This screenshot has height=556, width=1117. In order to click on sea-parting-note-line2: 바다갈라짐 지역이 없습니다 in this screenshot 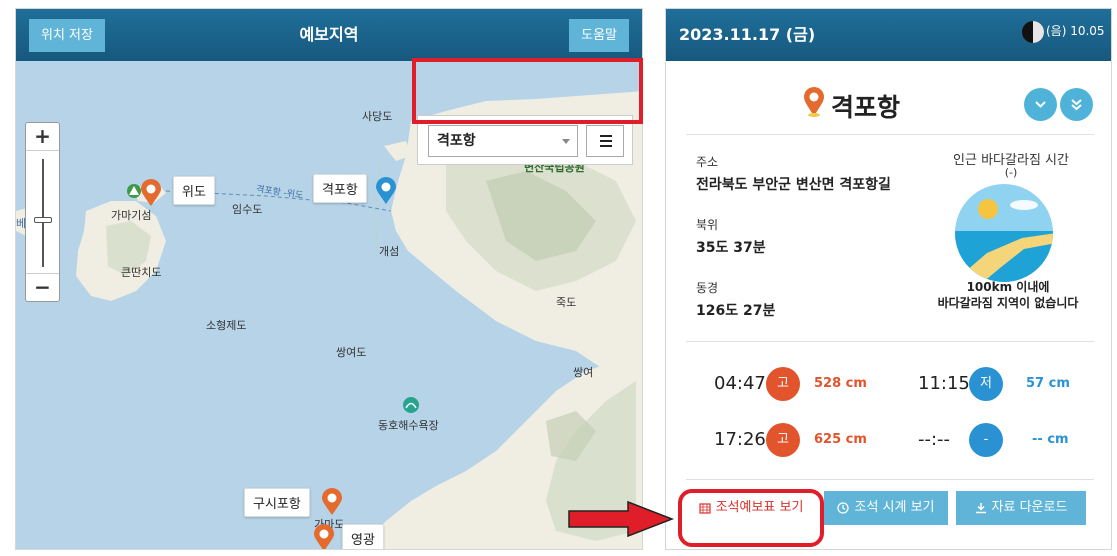, I will do `click(1008, 303)`.